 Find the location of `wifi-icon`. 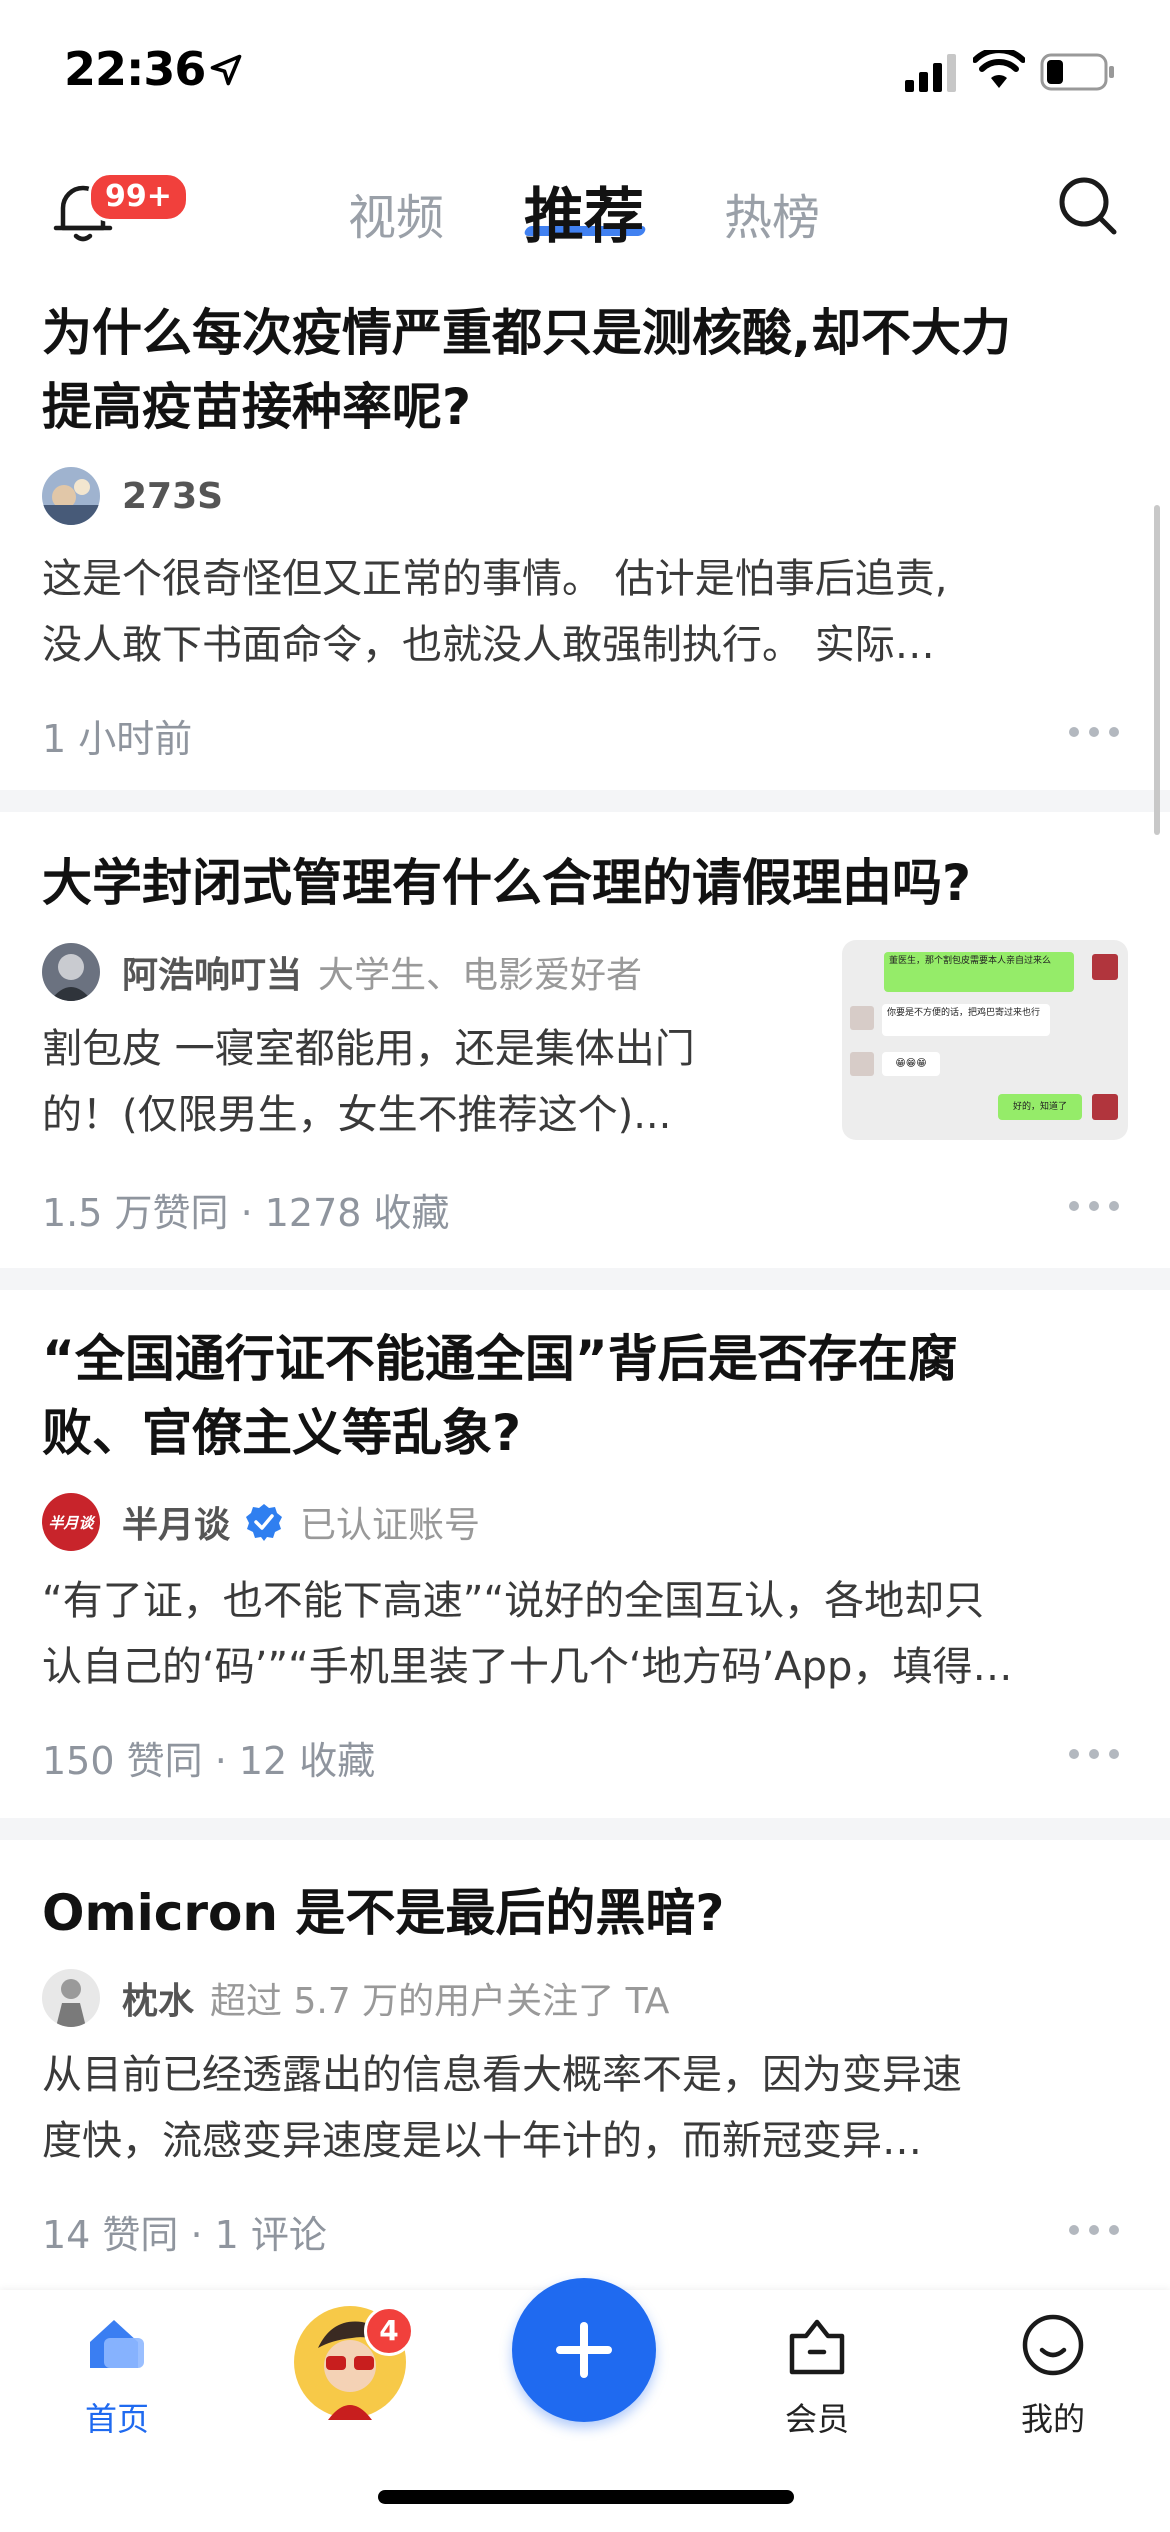

wifi-icon is located at coordinates (999, 69).